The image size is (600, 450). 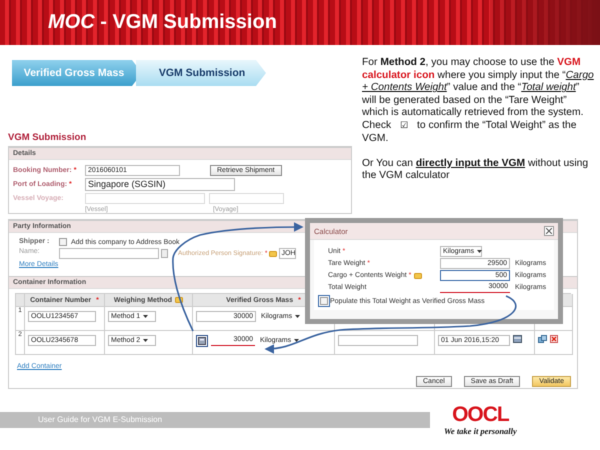 What do you see at coordinates (480, 415) in the screenshot?
I see `logo-text: OOCL` at bounding box center [480, 415].